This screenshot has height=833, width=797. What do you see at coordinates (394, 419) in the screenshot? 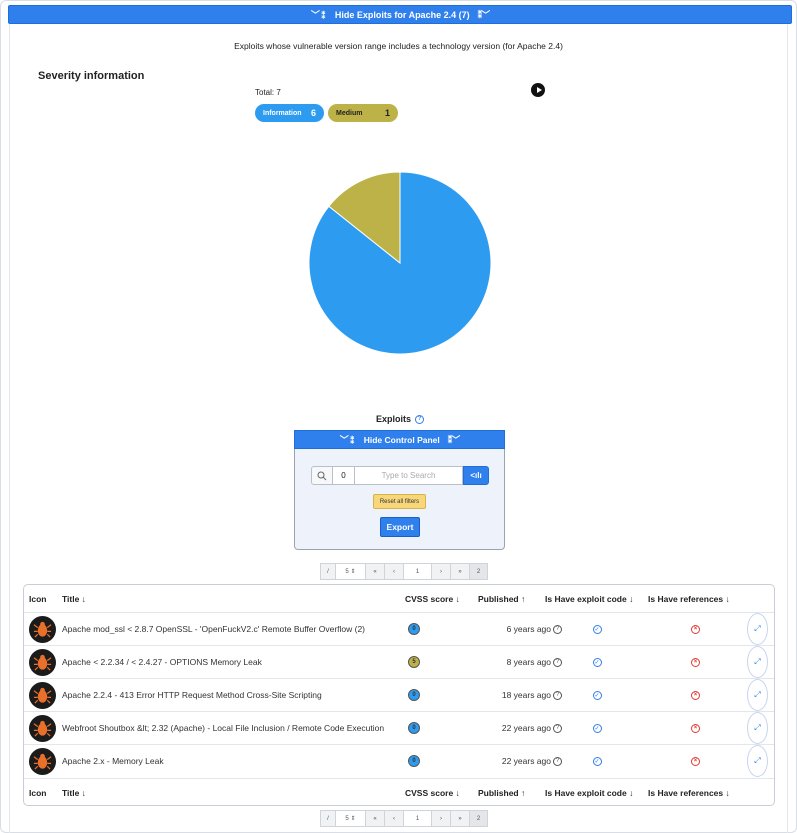
I see `exploits-label: Exploits` at bounding box center [394, 419].